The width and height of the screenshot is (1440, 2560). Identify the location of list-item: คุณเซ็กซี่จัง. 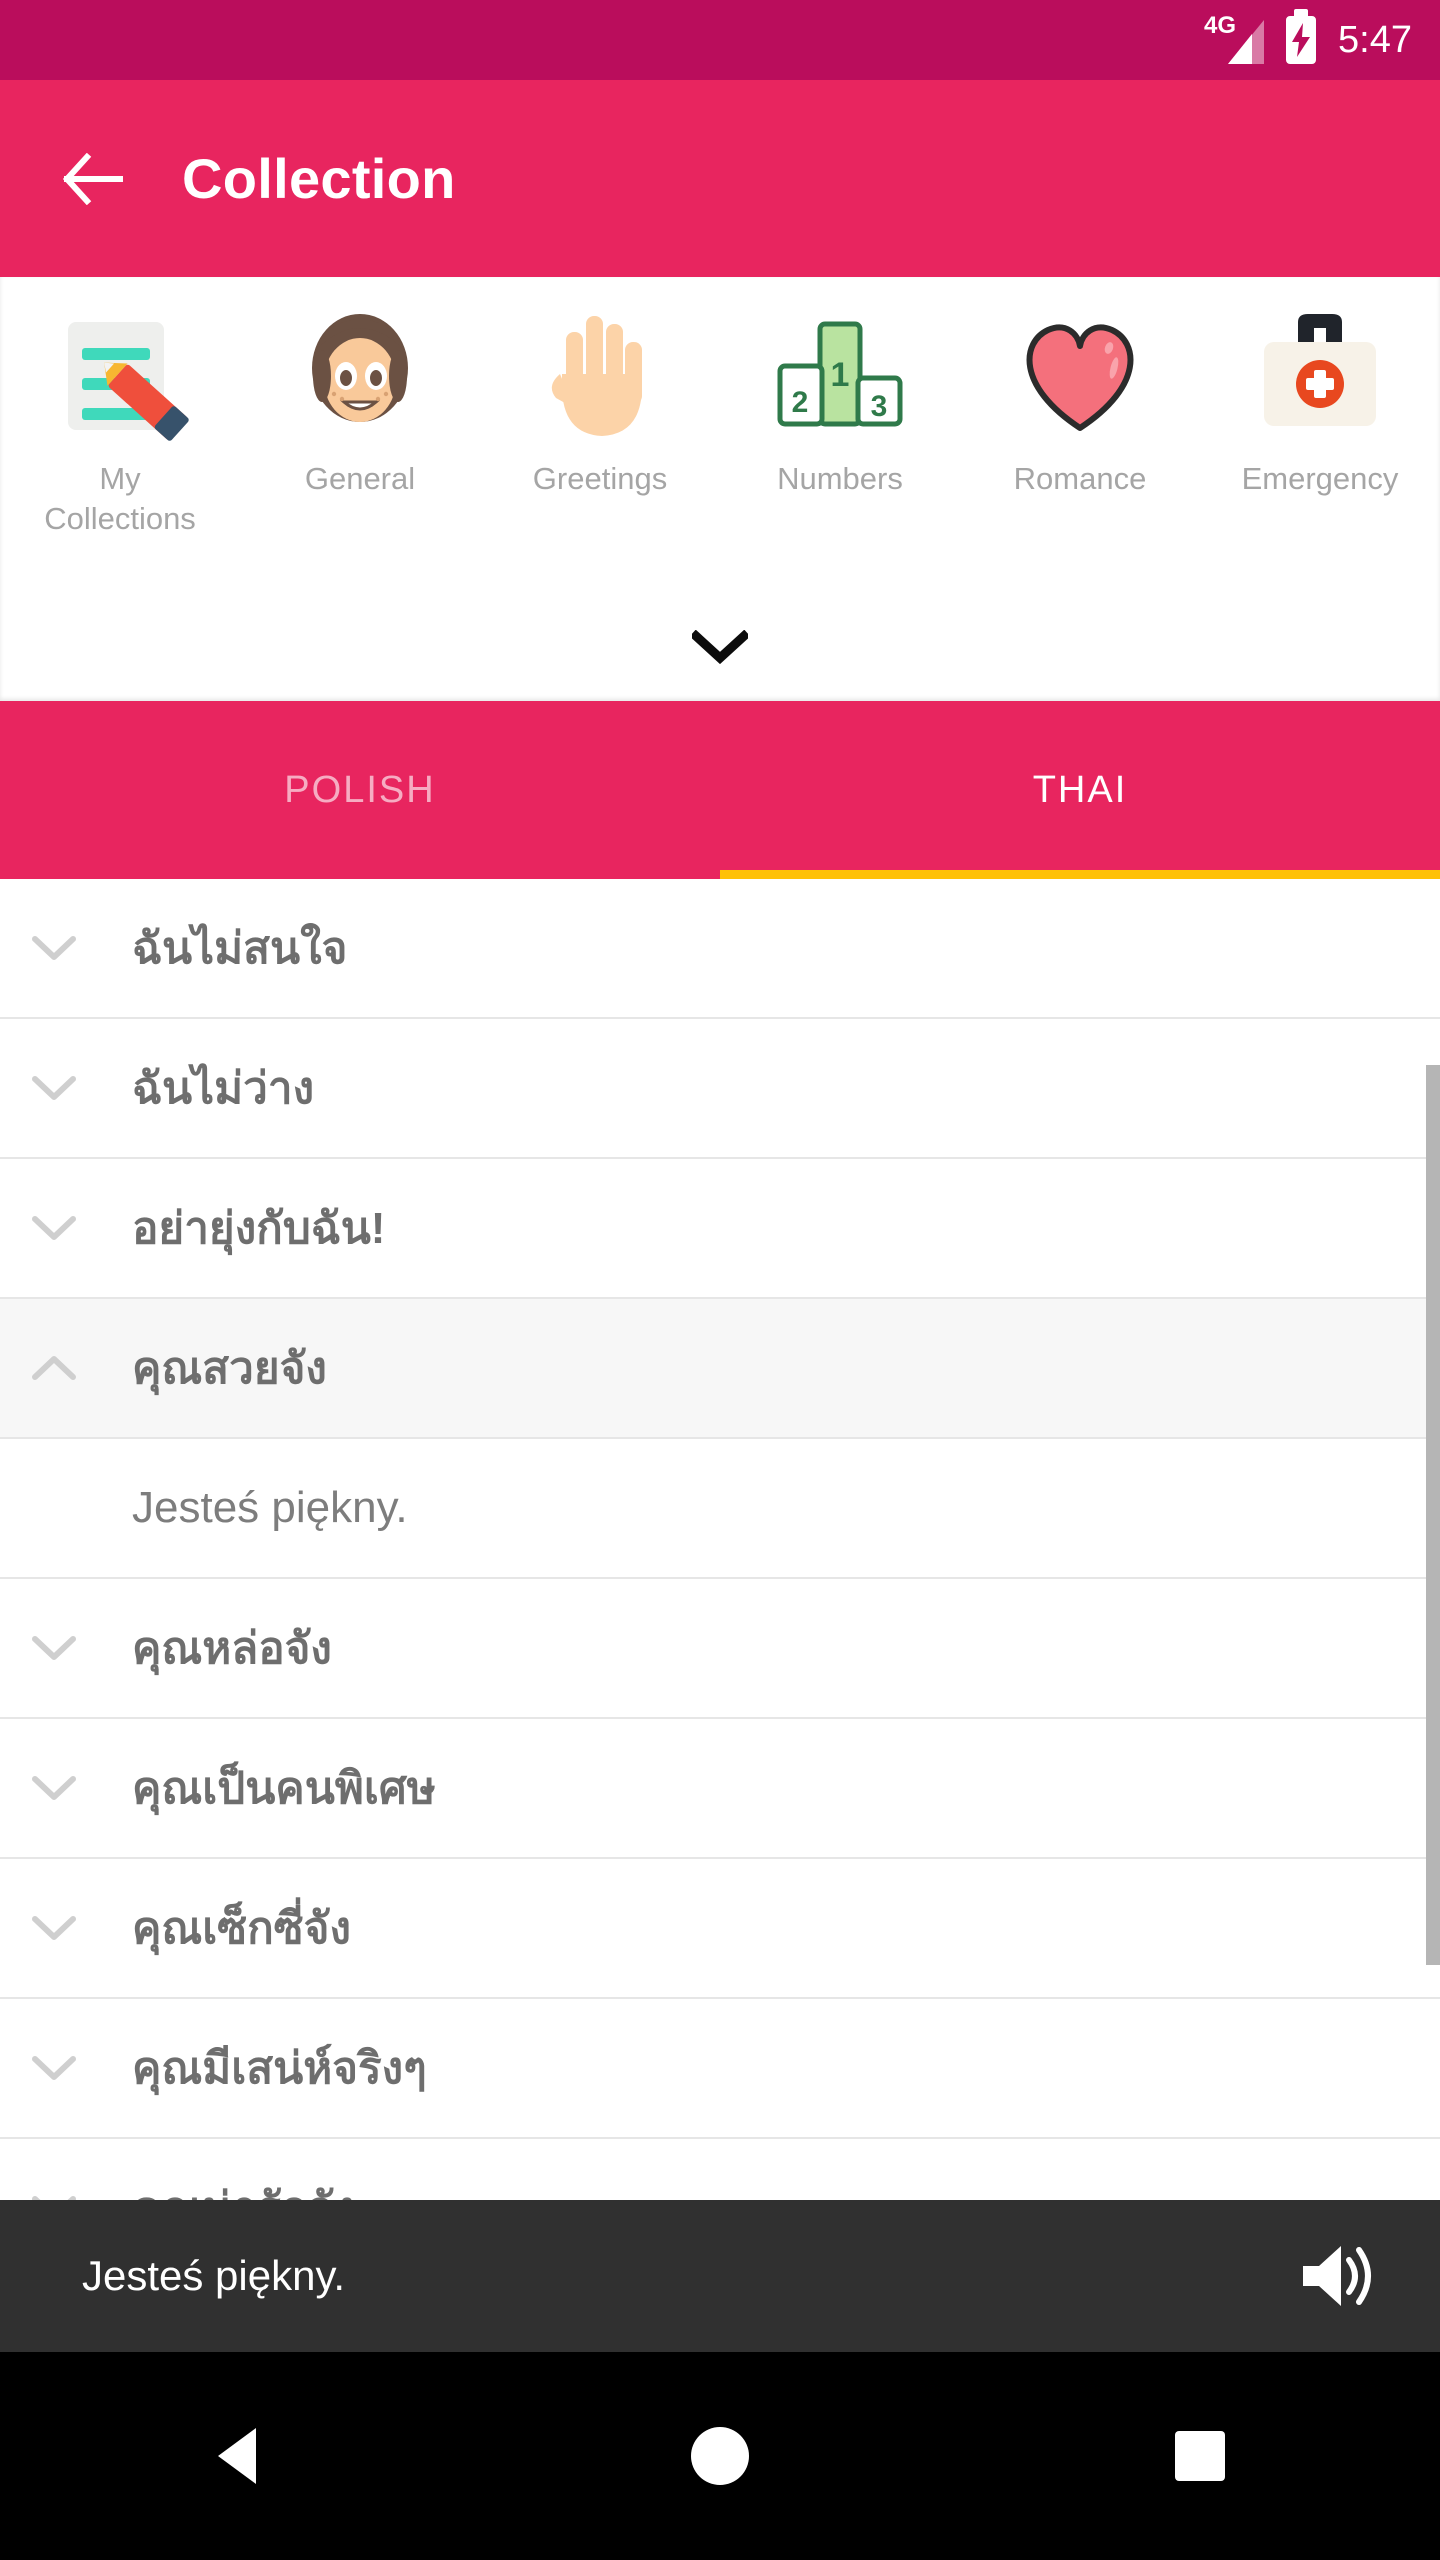
(720, 1929).